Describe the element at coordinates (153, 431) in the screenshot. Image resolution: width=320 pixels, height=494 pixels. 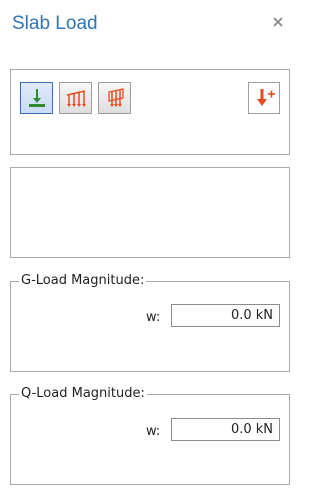
I see `q-load-w-label: w:` at that location.